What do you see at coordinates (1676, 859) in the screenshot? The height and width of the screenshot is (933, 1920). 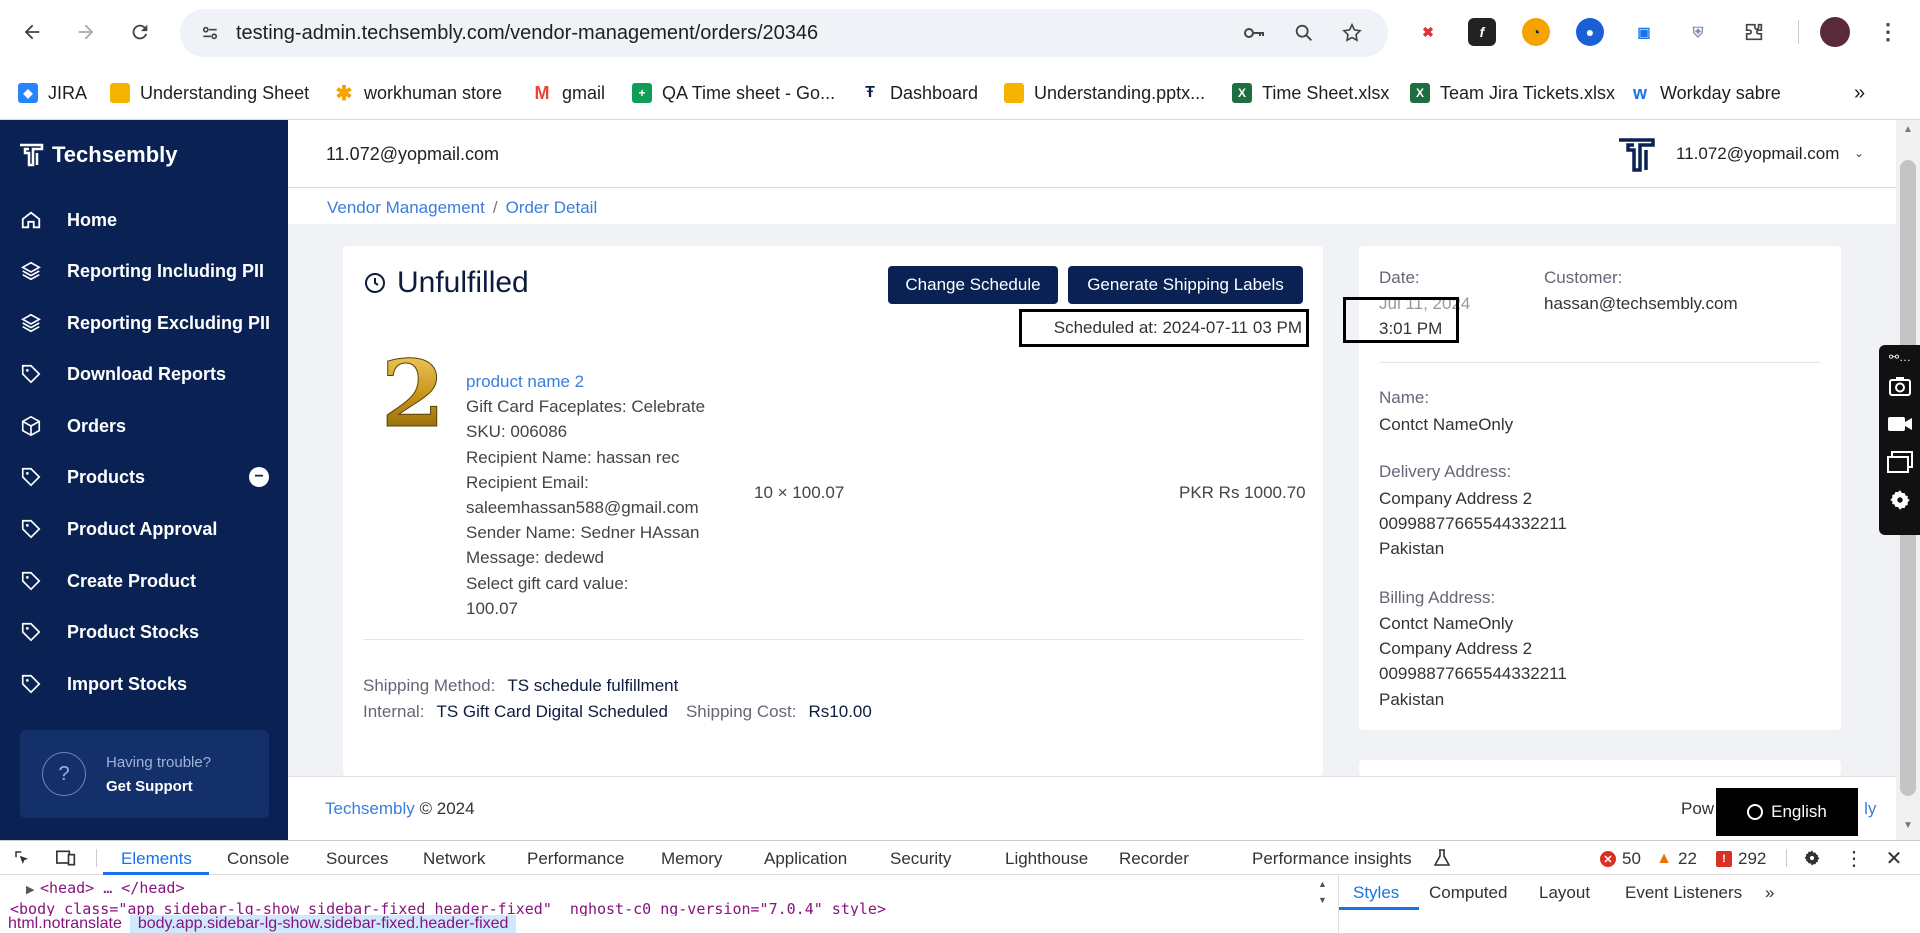 I see `warning-count: ▲ 22` at bounding box center [1676, 859].